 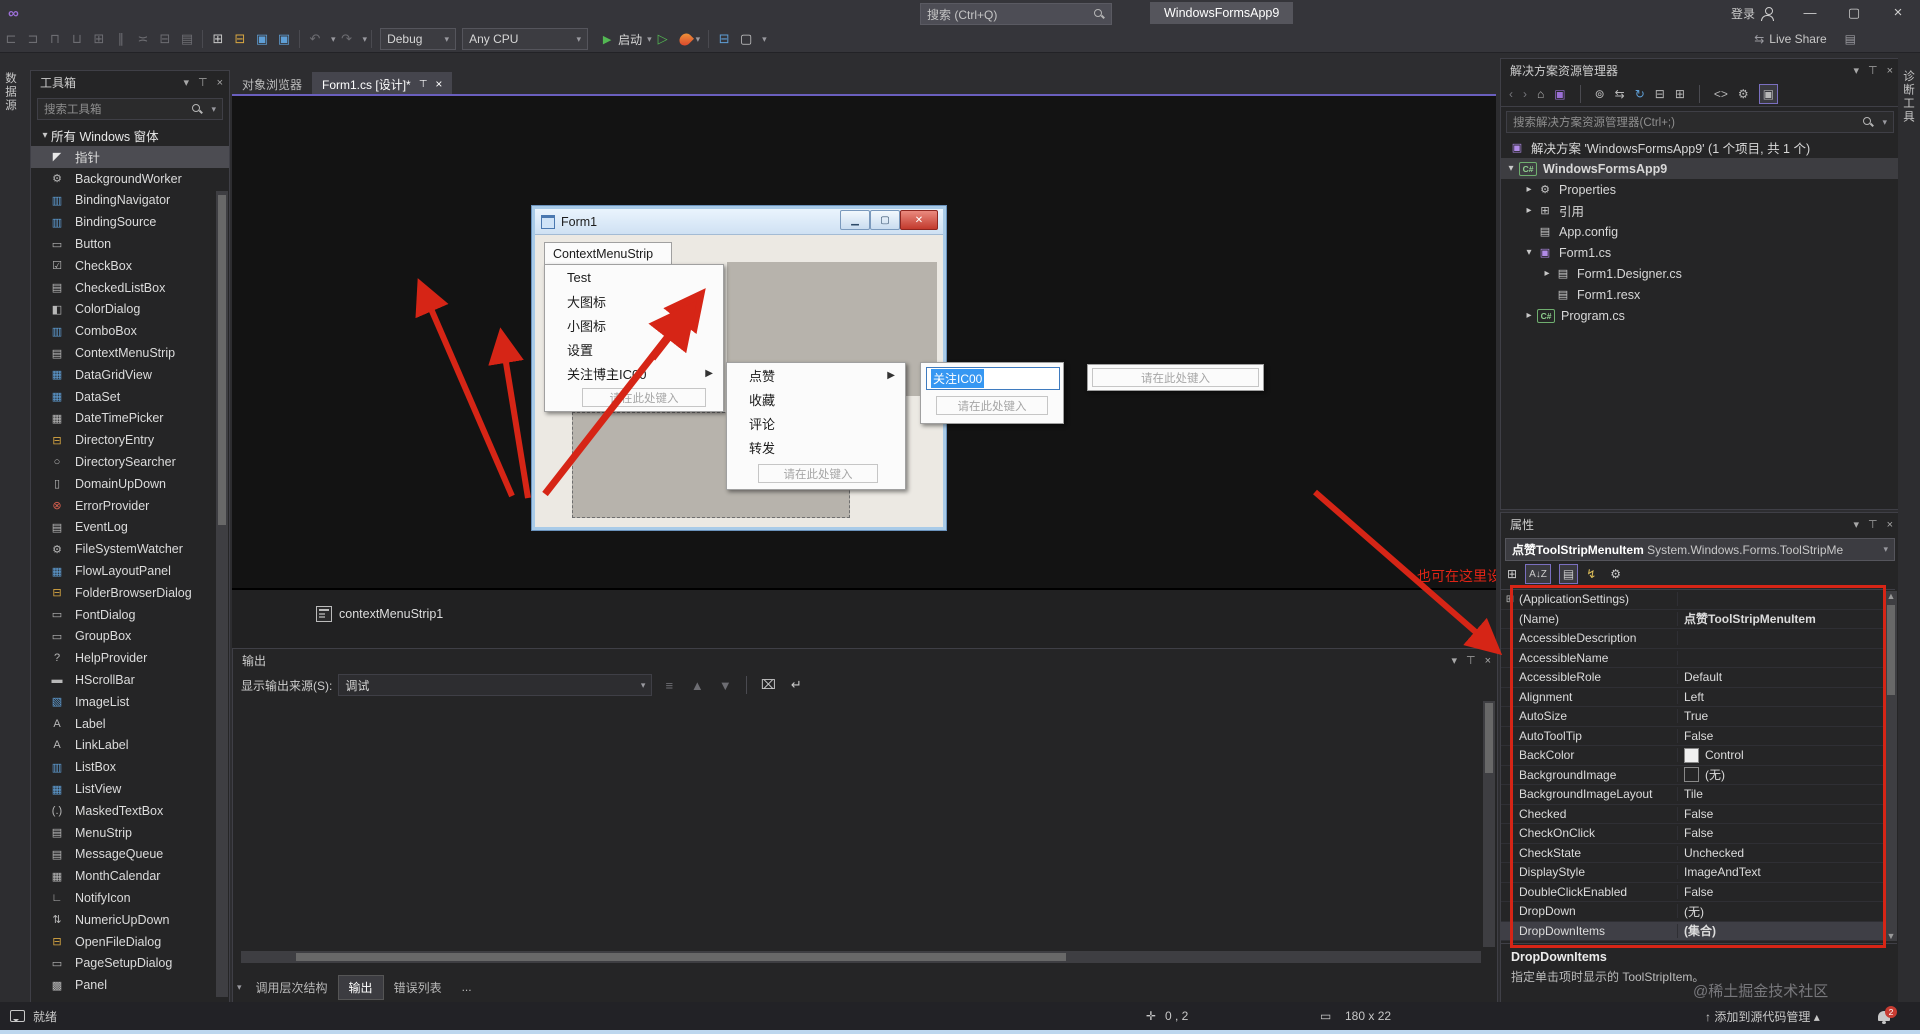 What do you see at coordinates (1743, 13) in the screenshot?
I see `sign-in-button: 登录` at bounding box center [1743, 13].